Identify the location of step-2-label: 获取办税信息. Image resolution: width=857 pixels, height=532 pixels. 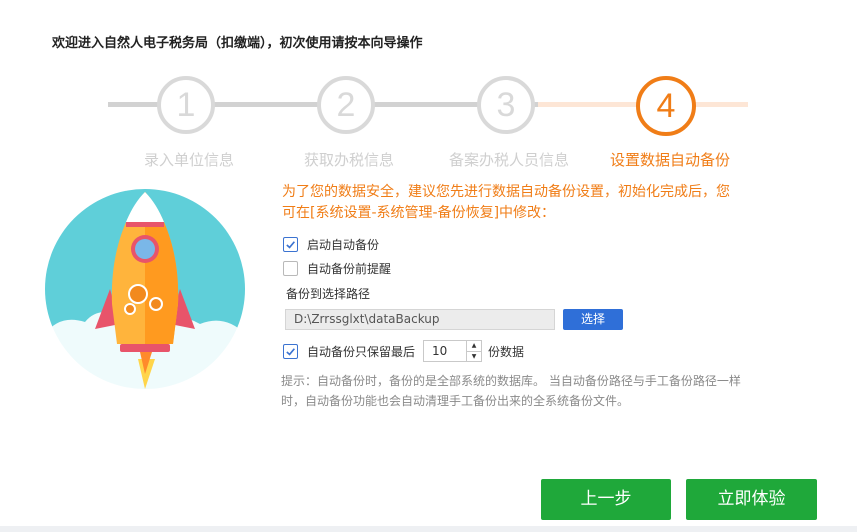
(349, 160).